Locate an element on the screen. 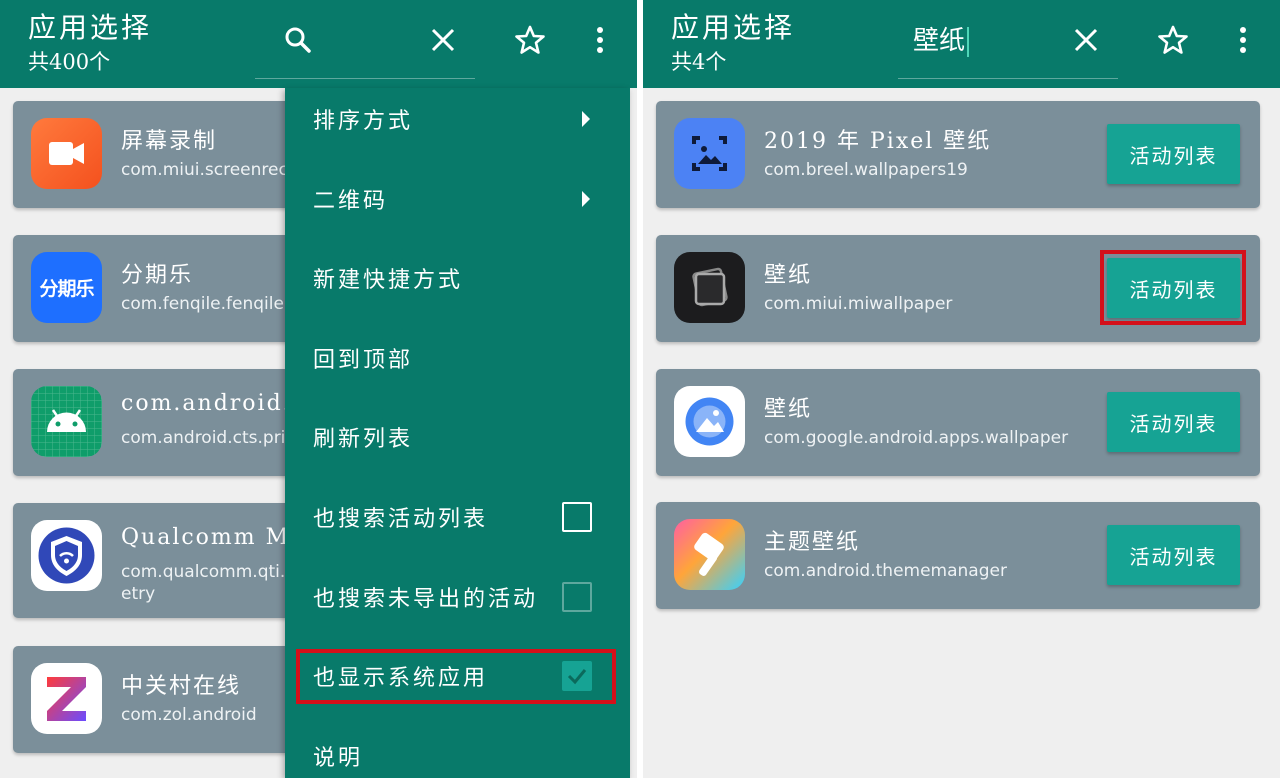 The height and width of the screenshot is (778, 1280). toolbar-count: 共400个 is located at coordinates (69, 62).